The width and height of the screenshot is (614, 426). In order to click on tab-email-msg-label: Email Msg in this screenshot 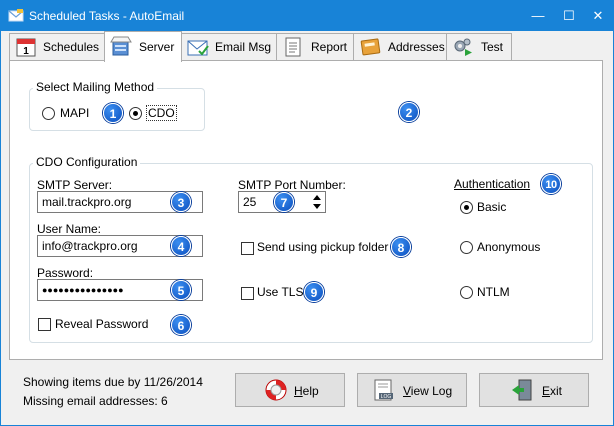, I will do `click(243, 47)`.